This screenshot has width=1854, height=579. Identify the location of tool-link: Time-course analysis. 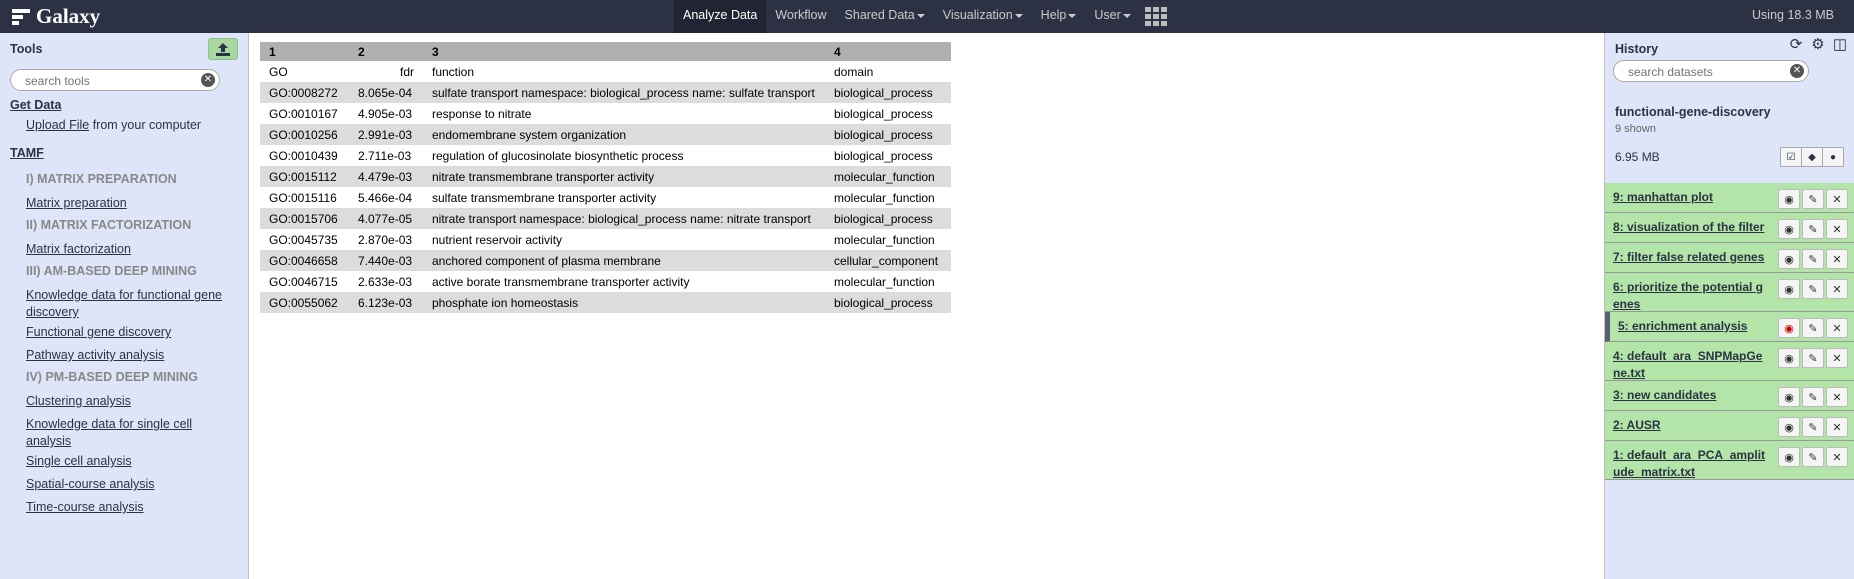
(126, 507).